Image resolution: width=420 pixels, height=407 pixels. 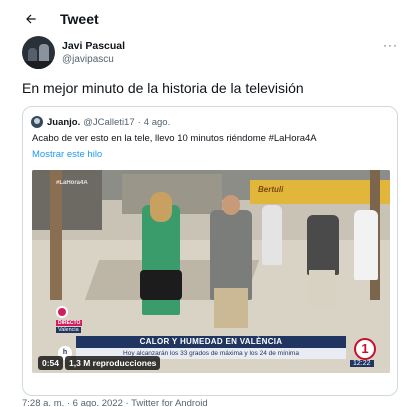 I want to click on back-button, so click(x=31, y=19).